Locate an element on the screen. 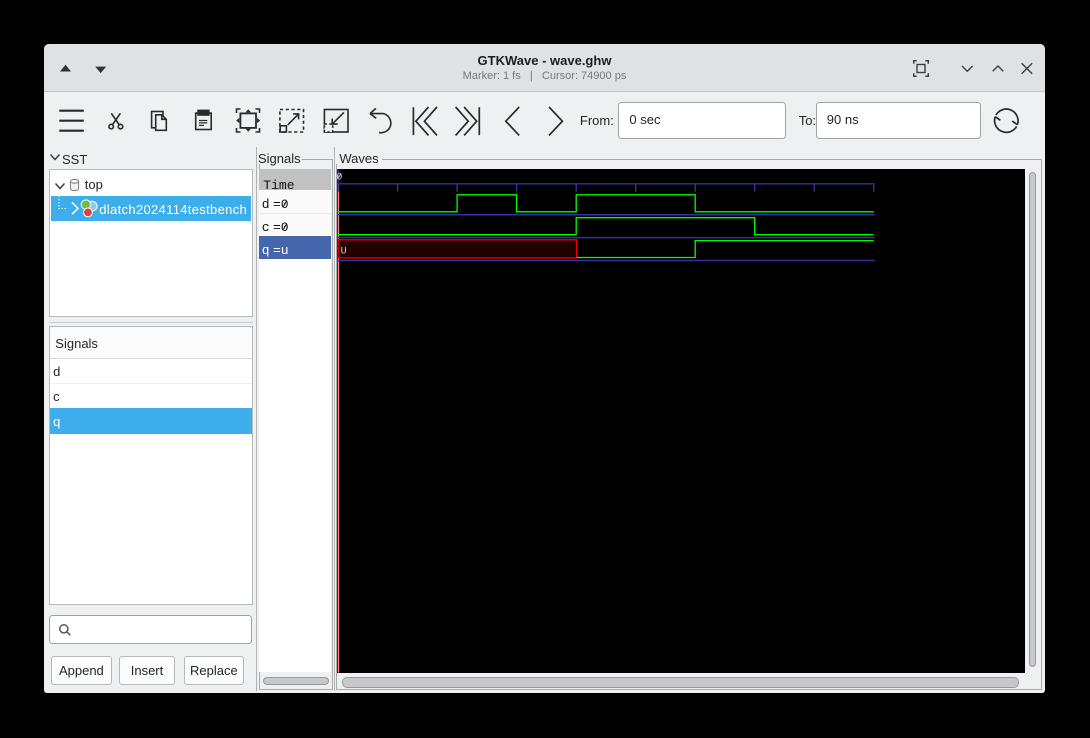 The width and height of the screenshot is (1090, 738). svg-text: U is located at coordinates (344, 251).